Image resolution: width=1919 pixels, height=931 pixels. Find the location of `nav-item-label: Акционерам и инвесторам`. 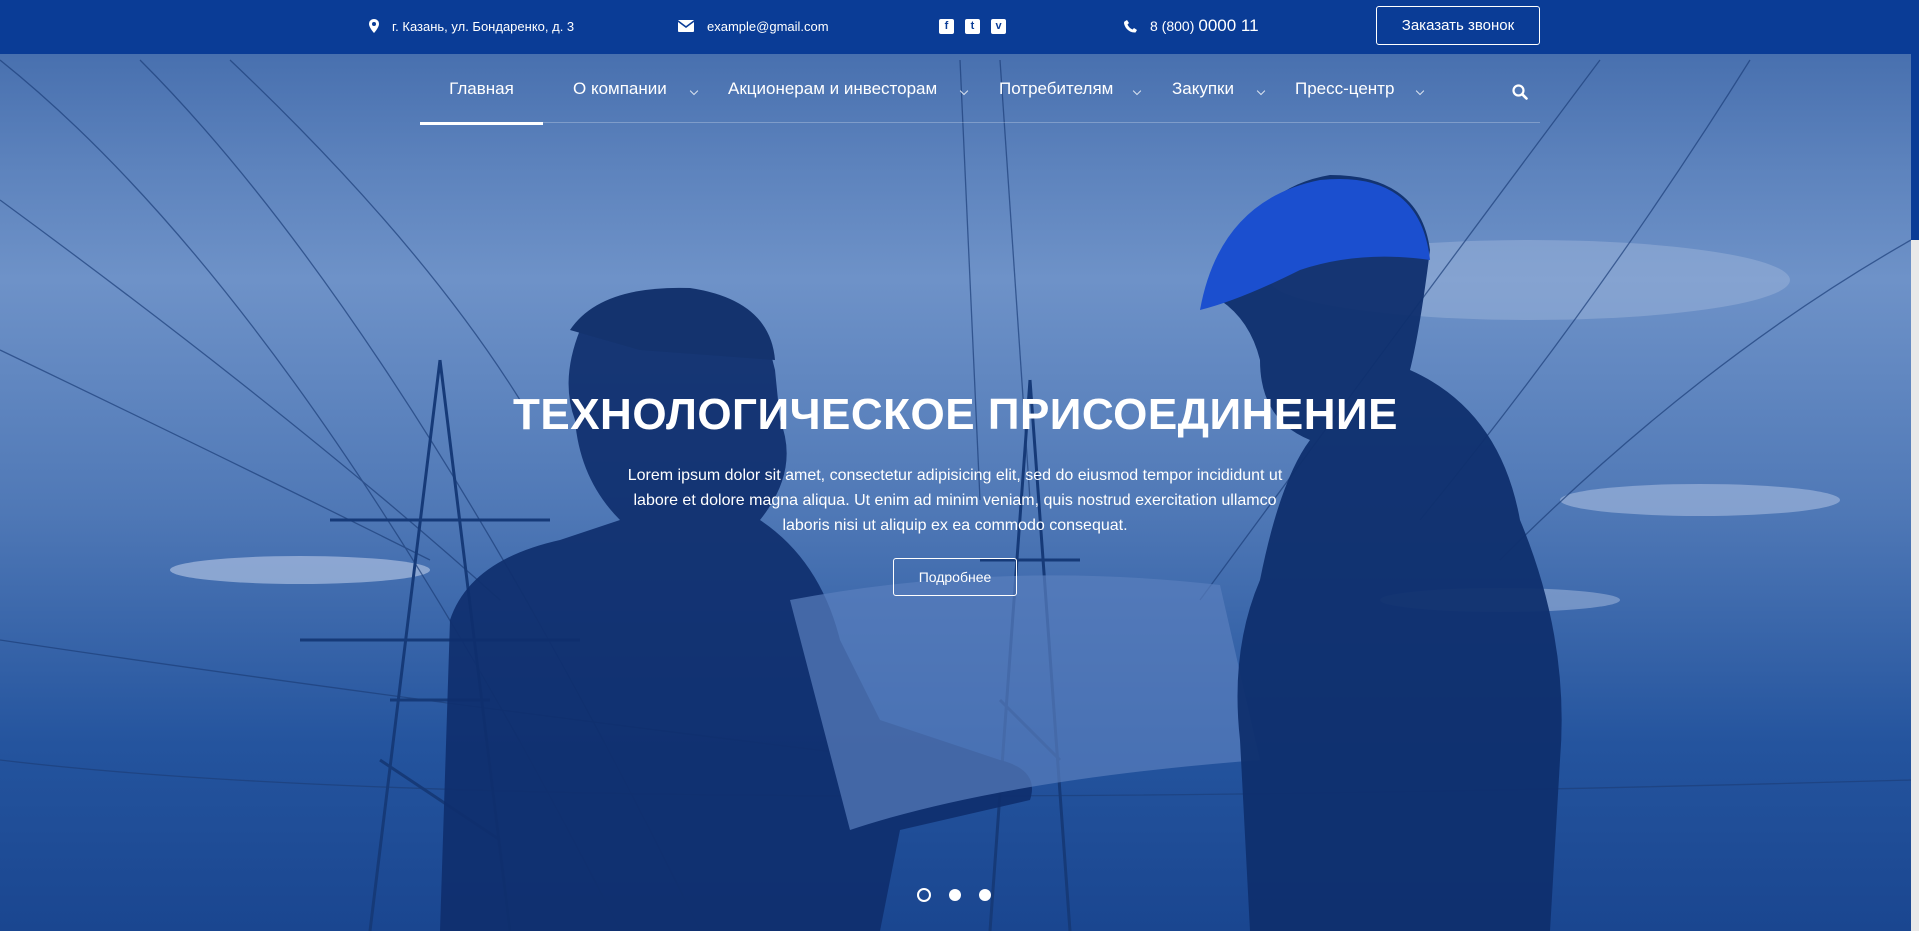

nav-item-label: Акционерам и инвесторам is located at coordinates (833, 88).